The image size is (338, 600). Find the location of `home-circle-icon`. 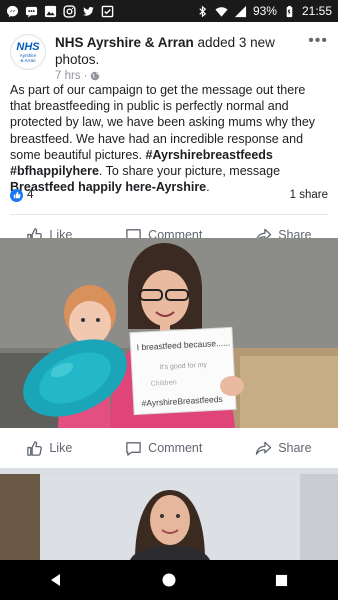

home-circle-icon is located at coordinates (169, 580).